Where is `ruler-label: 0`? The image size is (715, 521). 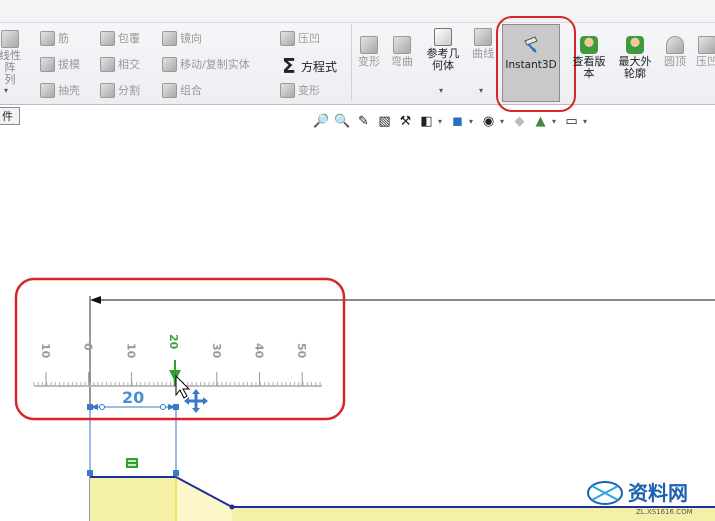
ruler-label: 0 is located at coordinates (88, 347).